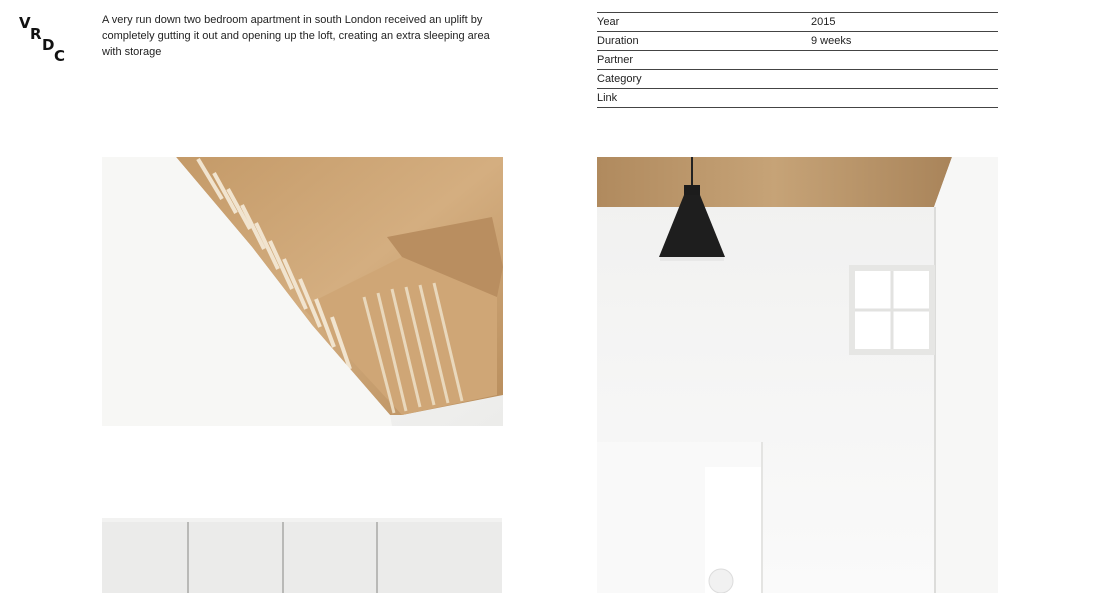  I want to click on logo-letter-r: R, so click(36, 34).